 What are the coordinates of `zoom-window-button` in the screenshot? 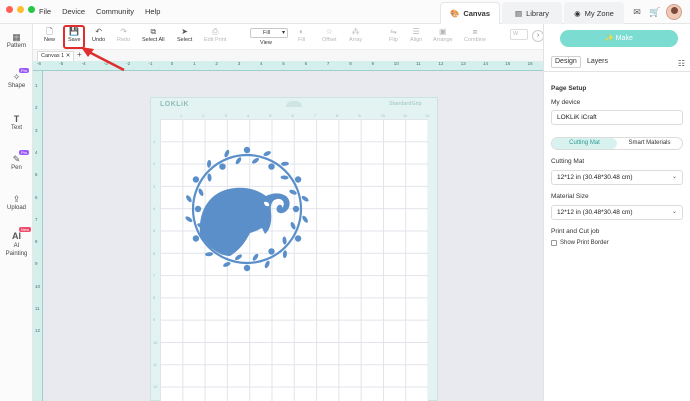 It's located at (31, 9).